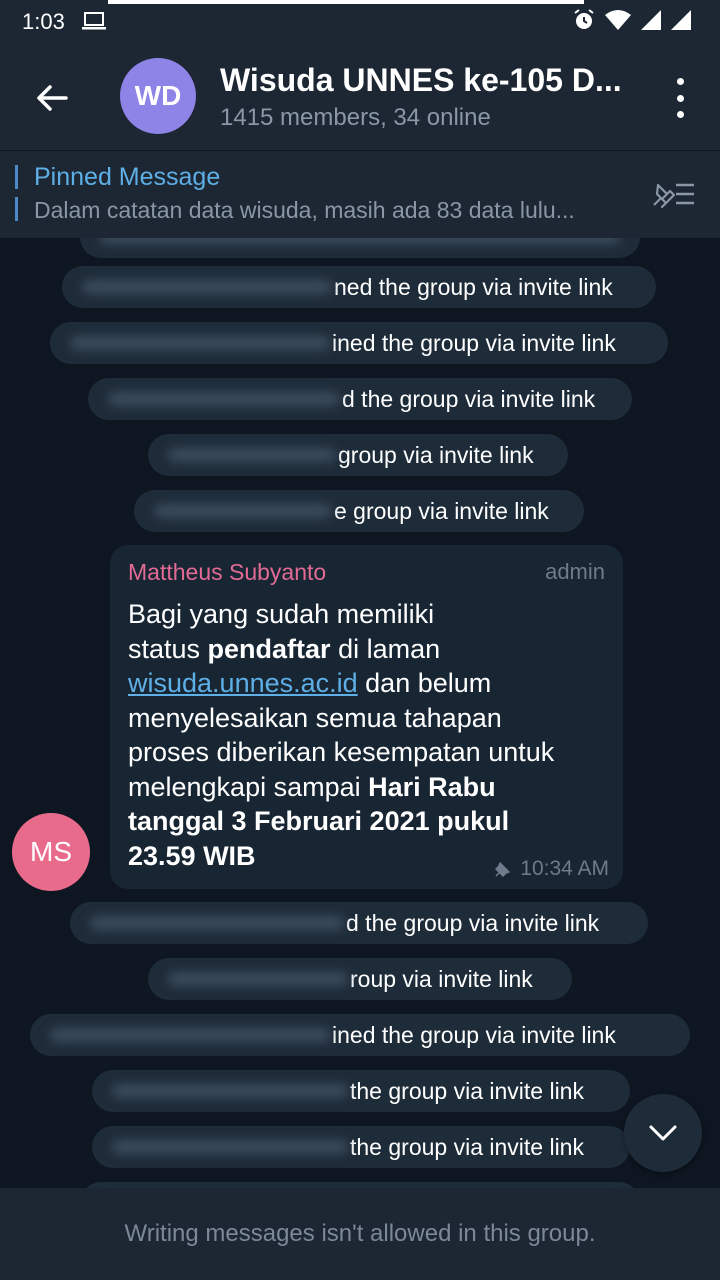 This screenshot has width=720, height=1280. Describe the element at coordinates (52, 98) in the screenshot. I see `back-arrow-icon` at that location.